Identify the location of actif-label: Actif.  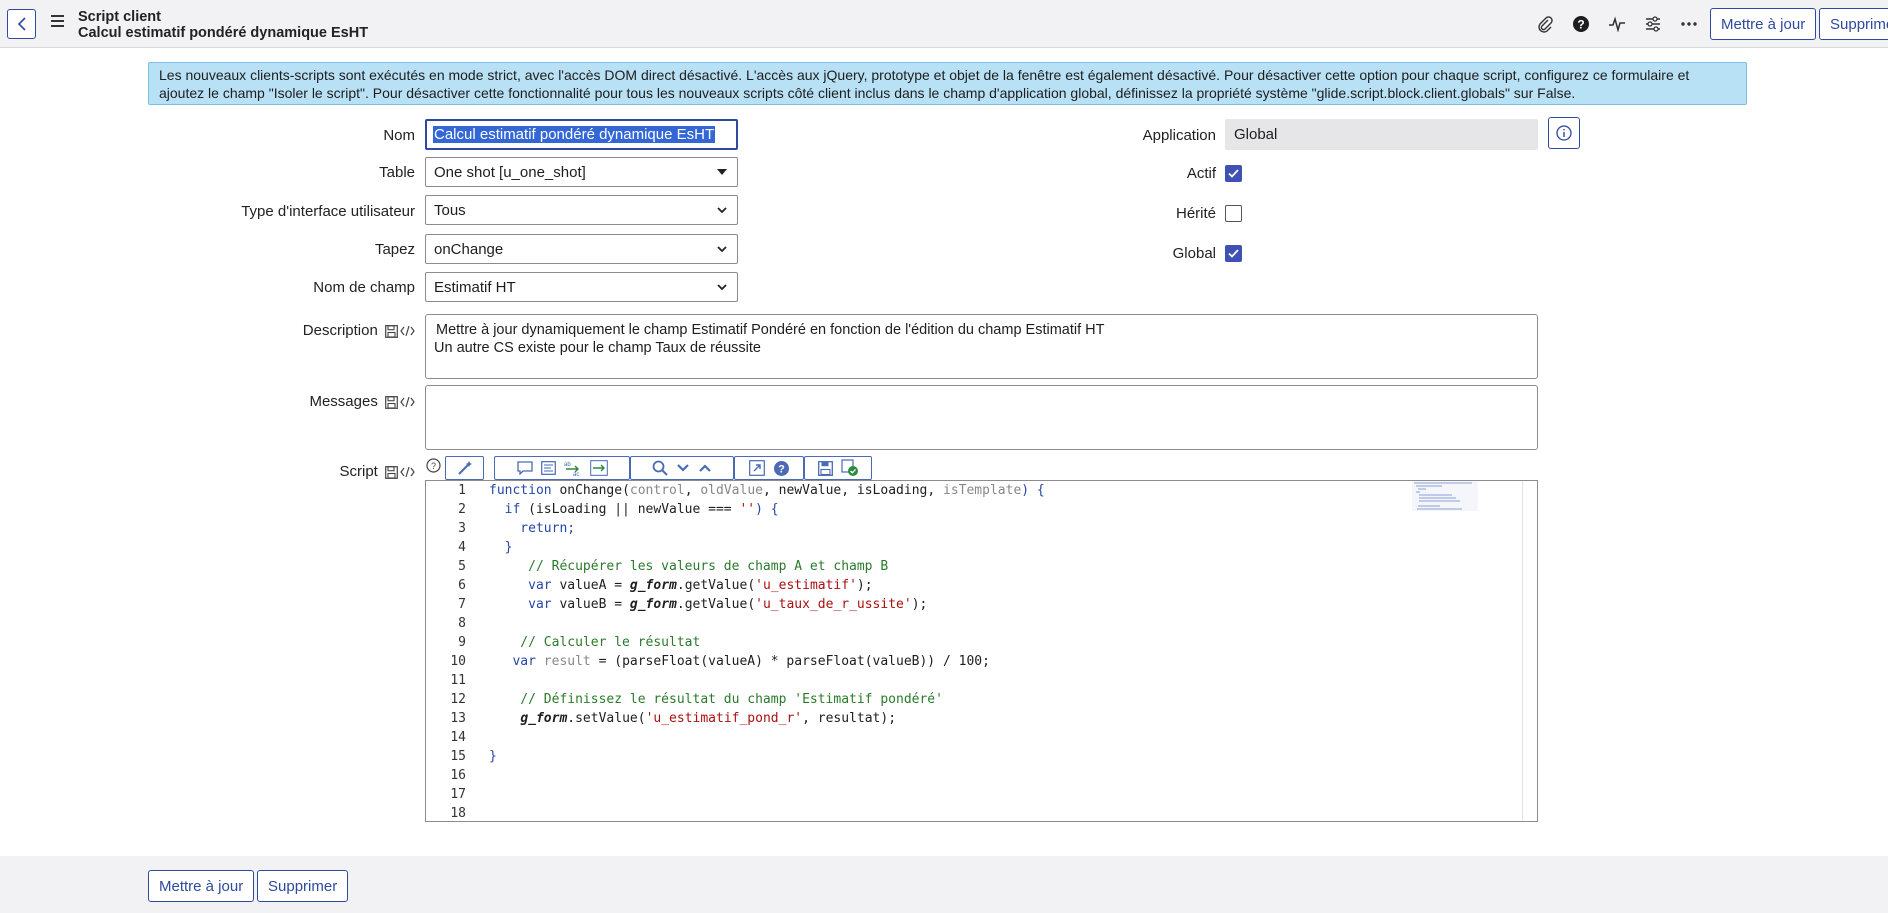
(1201, 173).